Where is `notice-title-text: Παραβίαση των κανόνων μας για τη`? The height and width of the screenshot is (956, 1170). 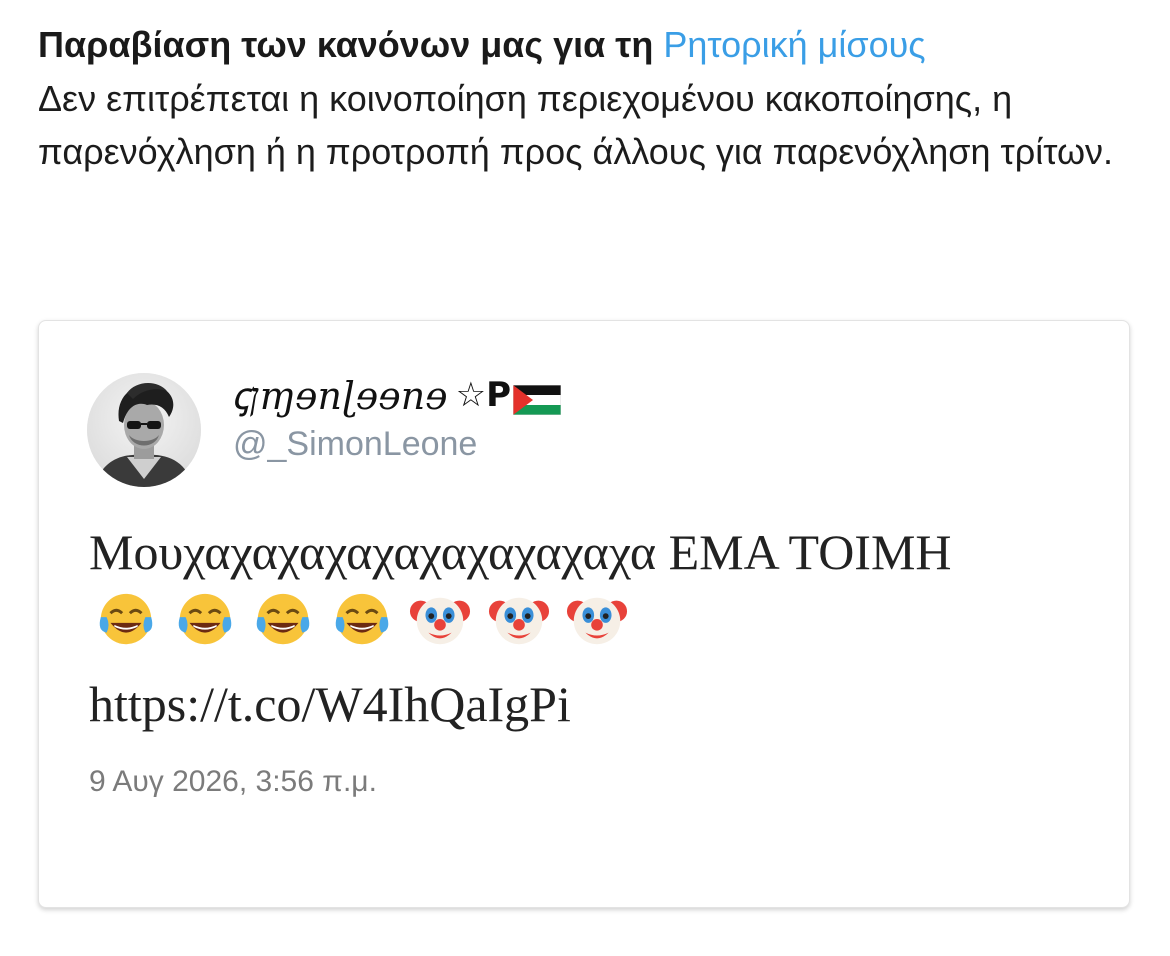
notice-title-text: Παραβίαση των κανόνων μας για τη is located at coordinates (346, 44).